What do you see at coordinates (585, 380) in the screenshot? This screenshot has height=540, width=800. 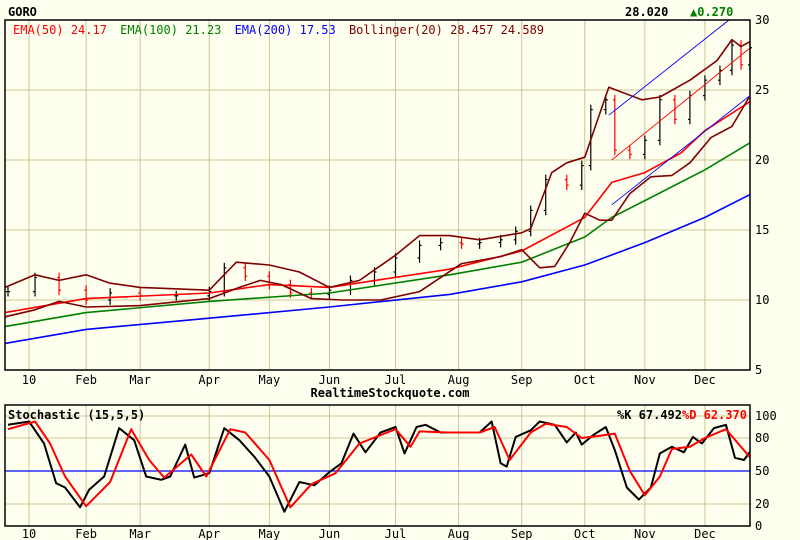 I see `x-tick-label: Oct` at bounding box center [585, 380].